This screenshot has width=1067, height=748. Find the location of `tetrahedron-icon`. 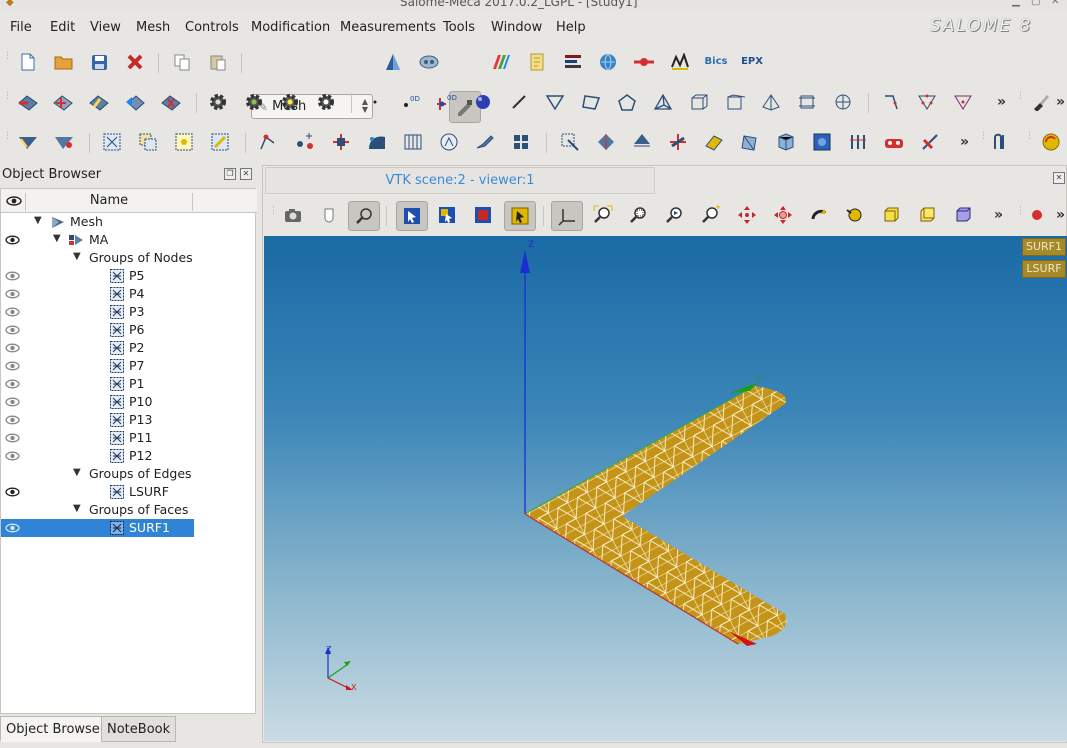

tetrahedron-icon is located at coordinates (663, 102).